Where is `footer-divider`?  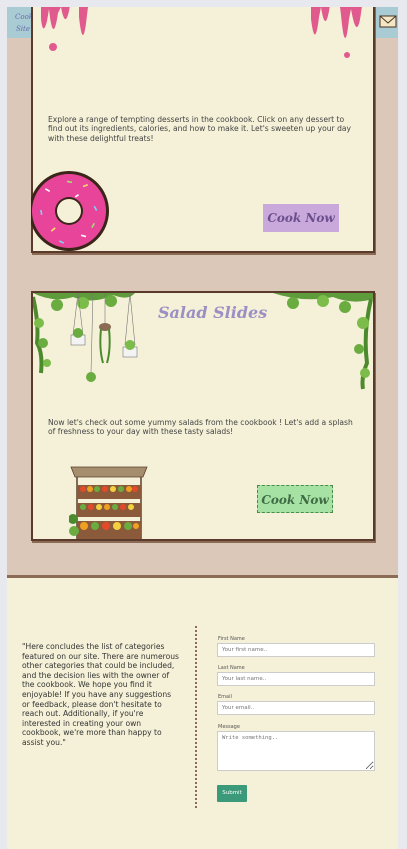
footer-divider is located at coordinates (196, 717).